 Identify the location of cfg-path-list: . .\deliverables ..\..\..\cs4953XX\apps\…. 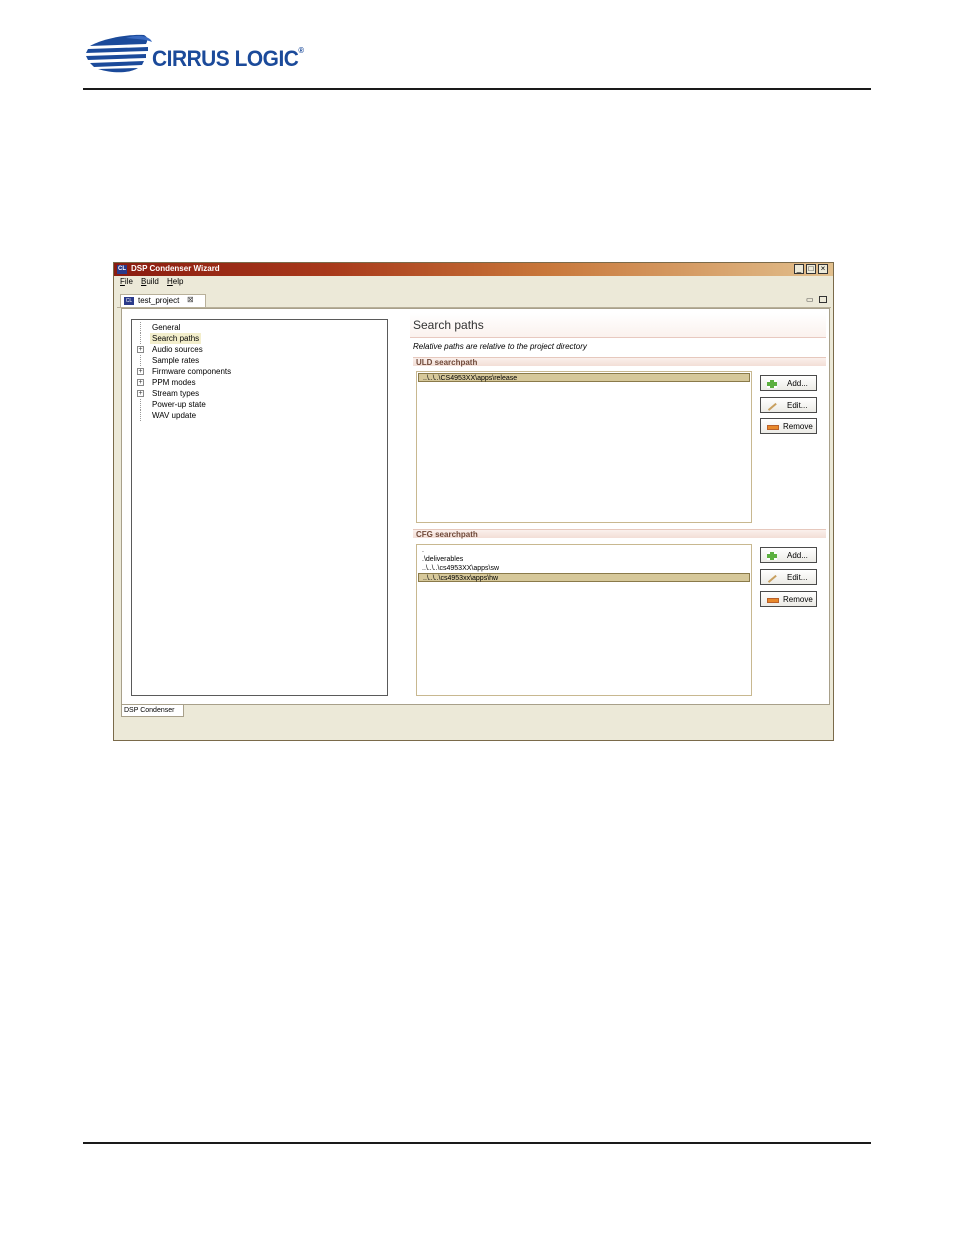
(584, 620).